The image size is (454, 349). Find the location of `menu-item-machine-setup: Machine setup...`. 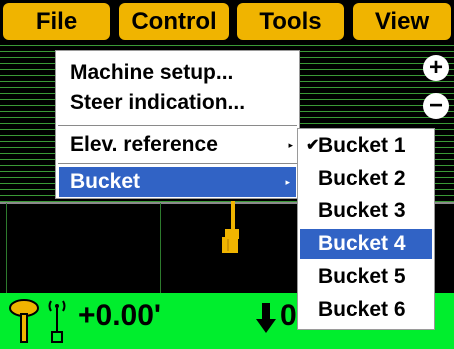

menu-item-machine-setup: Machine setup... is located at coordinates (177, 73).